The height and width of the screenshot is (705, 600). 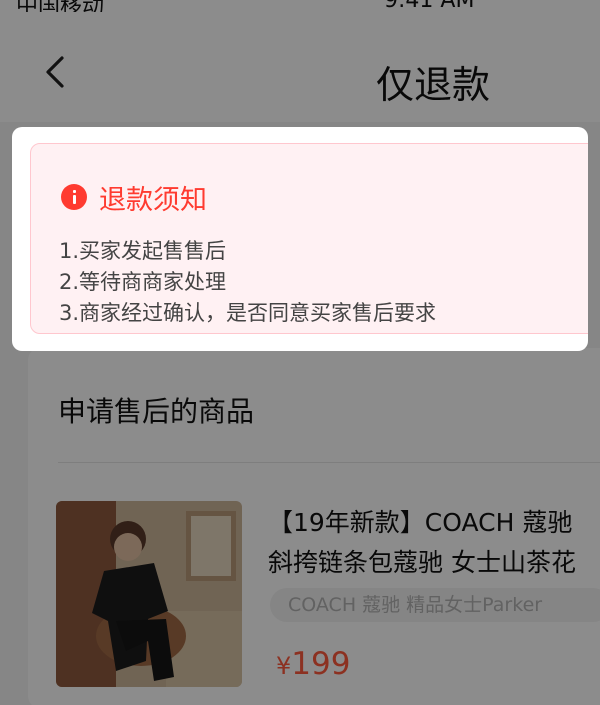 What do you see at coordinates (248, 313) in the screenshot?
I see `notice-item: 3.商家经过确认，是否同意买家售后要求` at bounding box center [248, 313].